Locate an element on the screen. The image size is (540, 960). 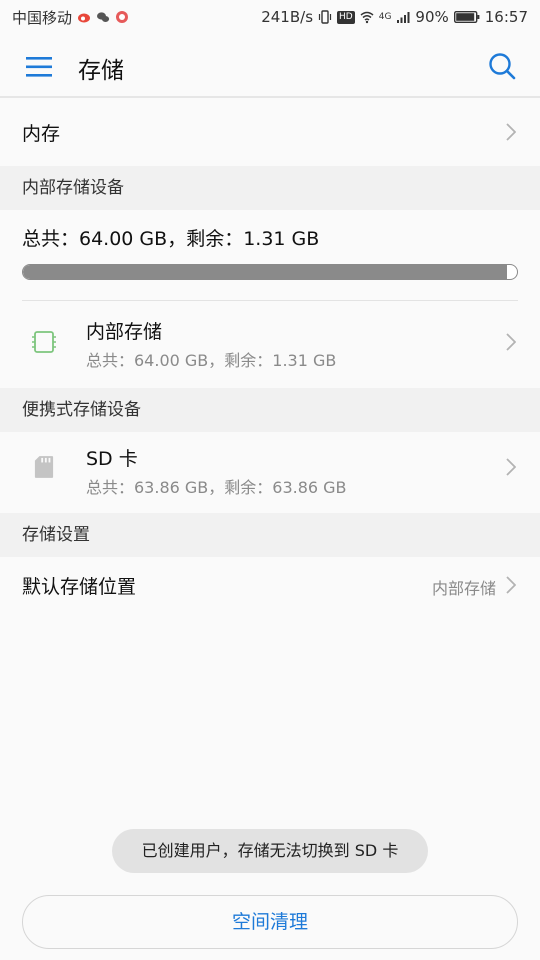
search-icon is located at coordinates (502, 66).